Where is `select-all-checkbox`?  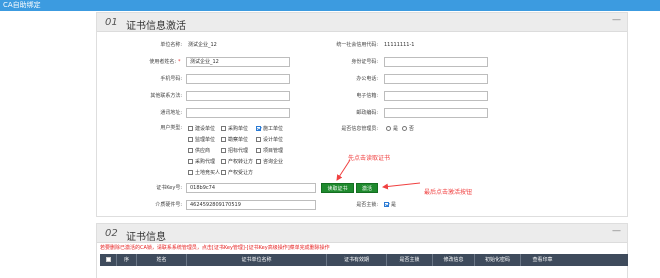 select-all-checkbox is located at coordinates (108, 260).